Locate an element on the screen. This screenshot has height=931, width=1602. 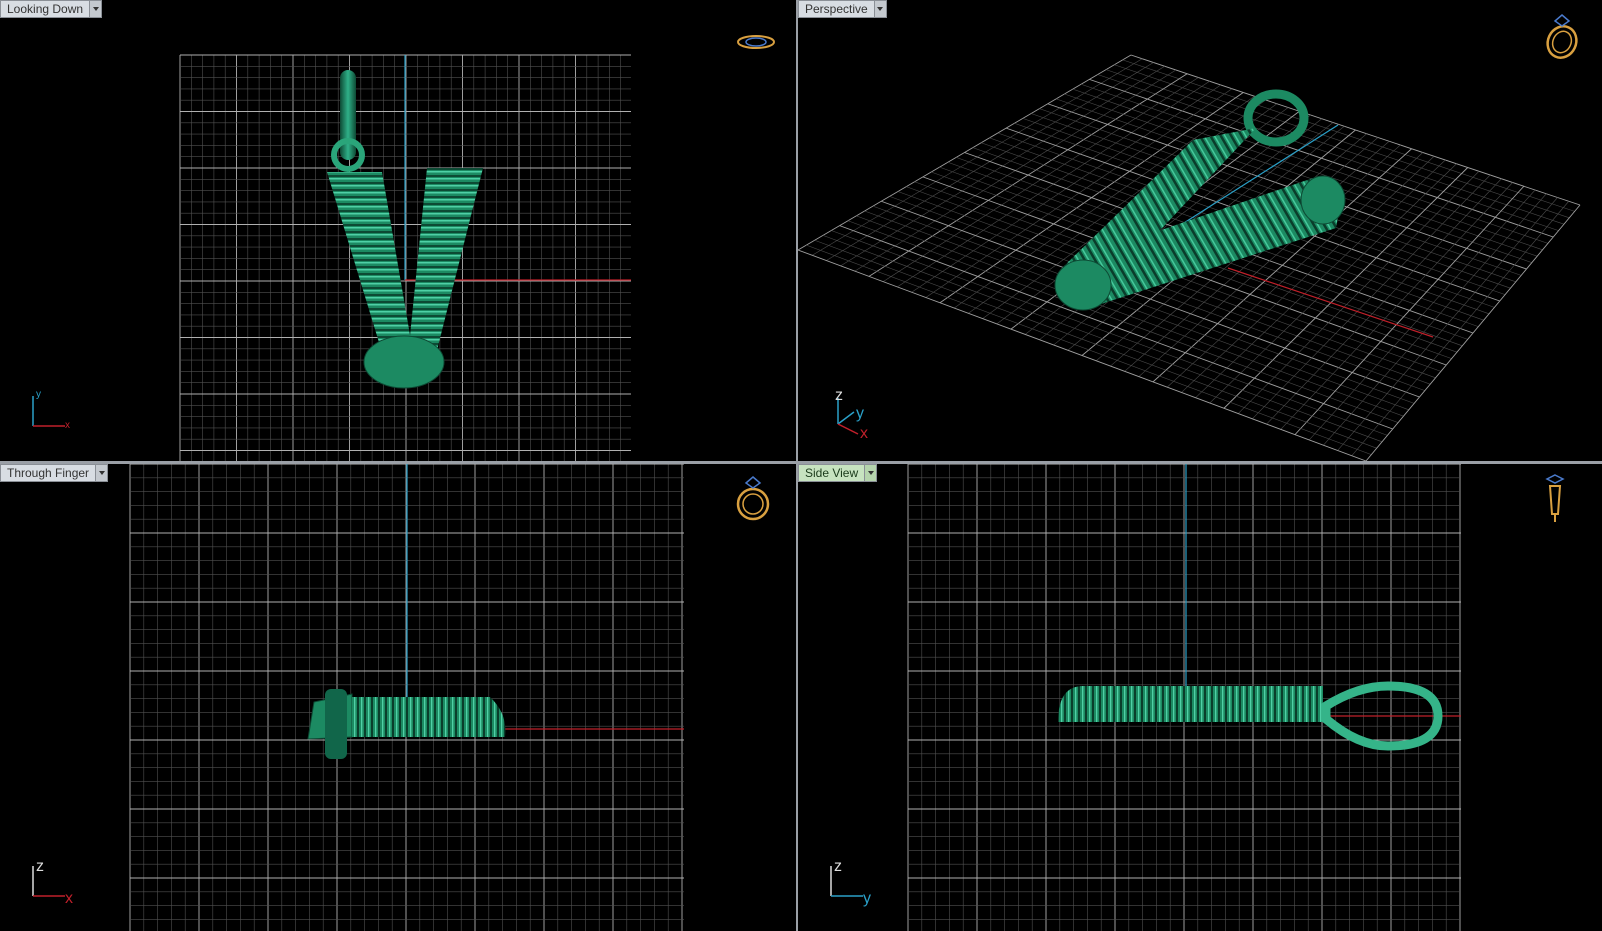
ring-perspective-icon is located at coordinates (1562, 37).